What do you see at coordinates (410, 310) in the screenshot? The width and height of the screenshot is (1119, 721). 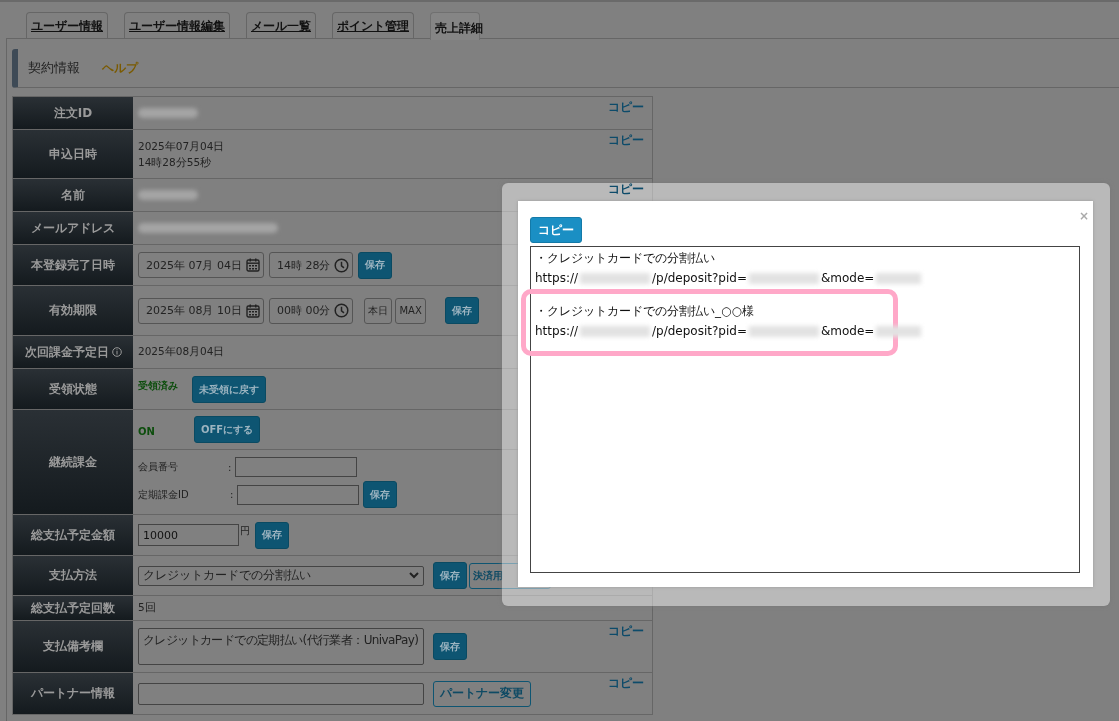 I see `quick-button: MAX` at bounding box center [410, 310].